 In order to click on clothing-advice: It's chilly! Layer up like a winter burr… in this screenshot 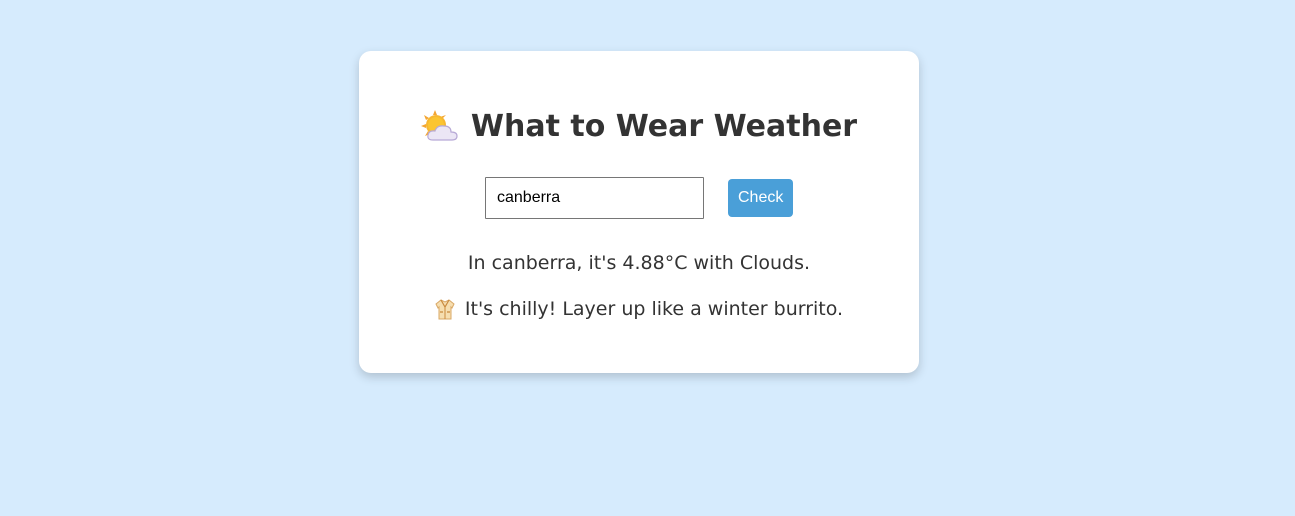, I will do `click(639, 309)`.